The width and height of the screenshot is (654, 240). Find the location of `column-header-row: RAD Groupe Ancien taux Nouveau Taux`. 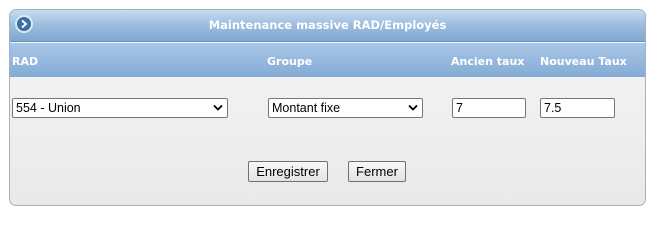

column-header-row: RAD Groupe Ancien taux Nouveau Taux is located at coordinates (327, 60).